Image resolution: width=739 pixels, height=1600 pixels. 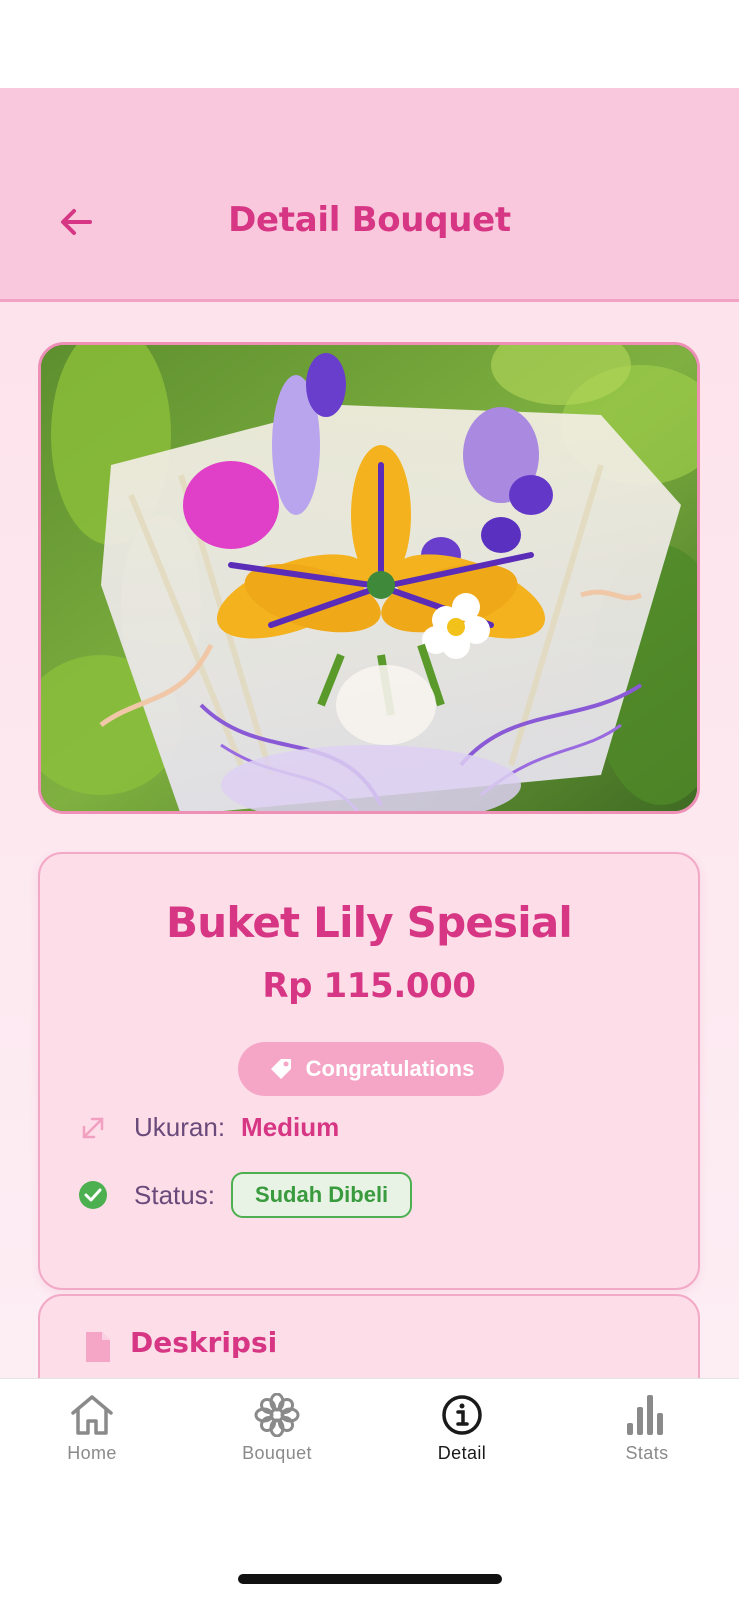 I want to click on description-title: Deskripsi, so click(x=204, y=1342).